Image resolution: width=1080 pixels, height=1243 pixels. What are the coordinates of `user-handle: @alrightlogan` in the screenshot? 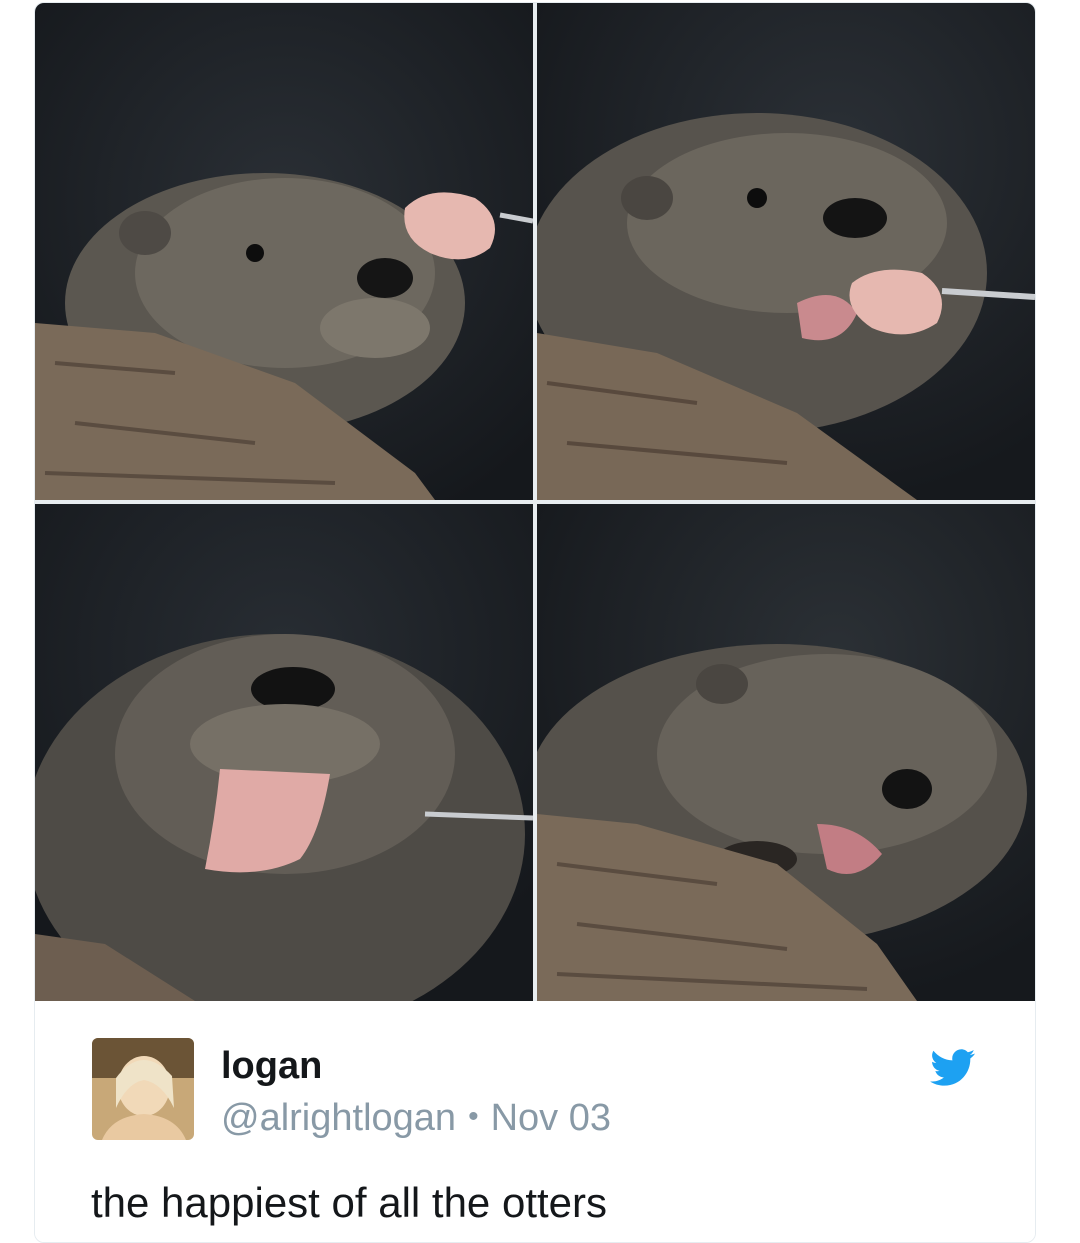 It's located at (338, 1118).